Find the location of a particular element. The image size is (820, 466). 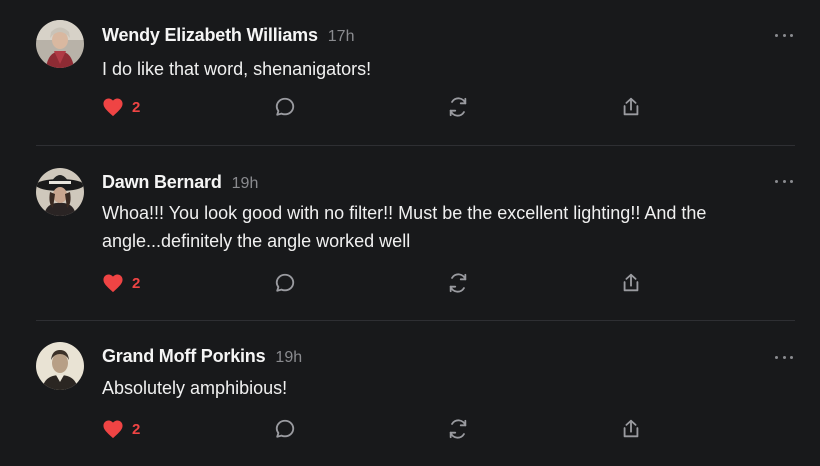

timestamp: 17h is located at coordinates (341, 37).